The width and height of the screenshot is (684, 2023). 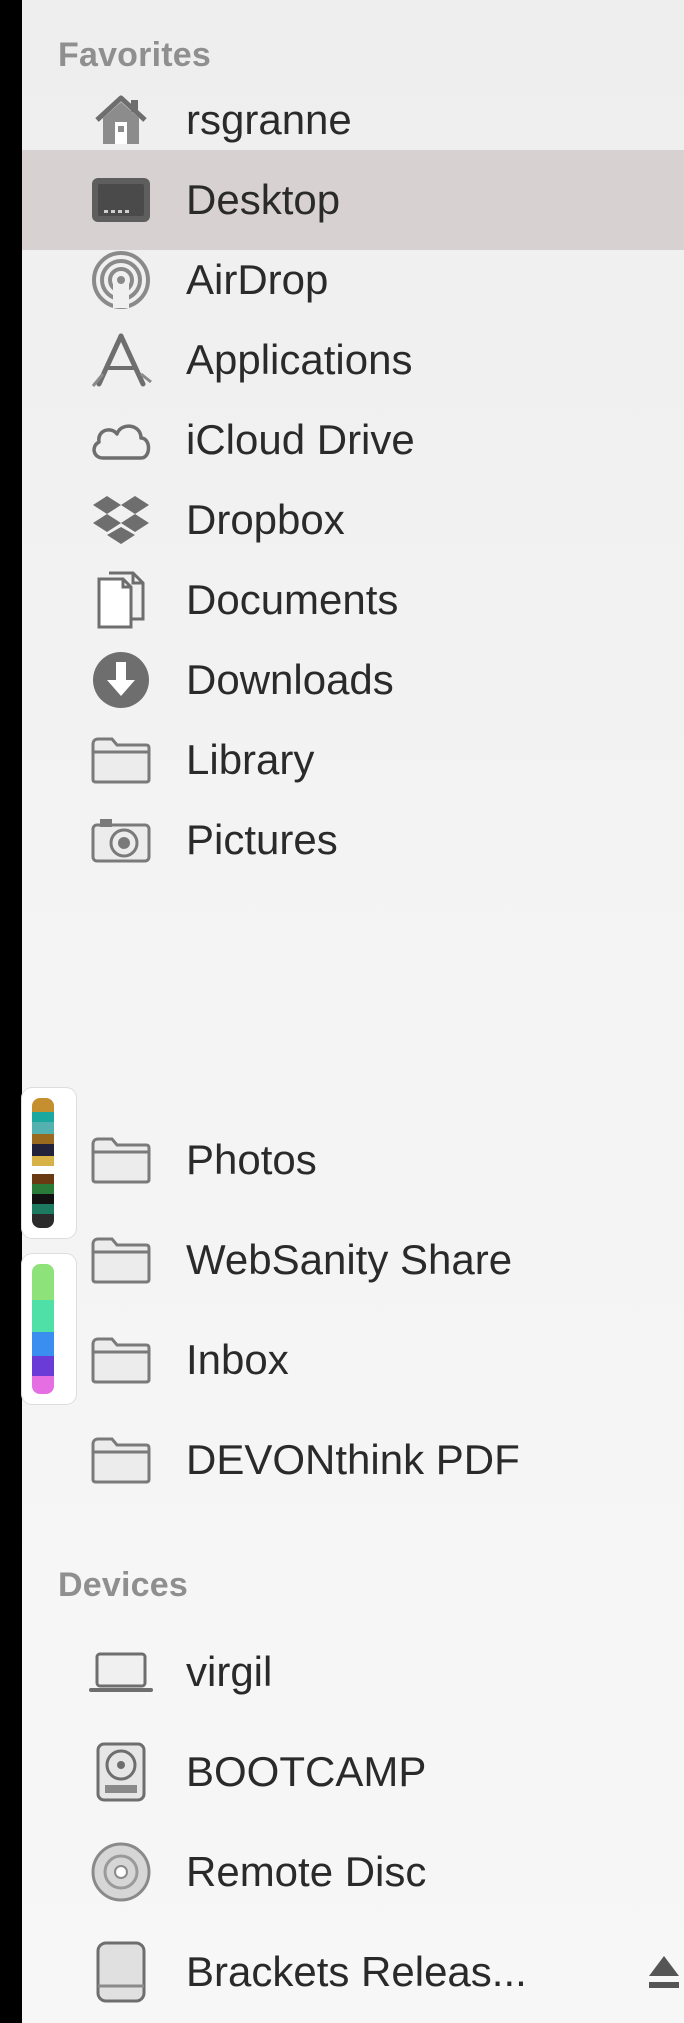 What do you see at coordinates (121, 1972) in the screenshot?
I see `external-disk-icon` at bounding box center [121, 1972].